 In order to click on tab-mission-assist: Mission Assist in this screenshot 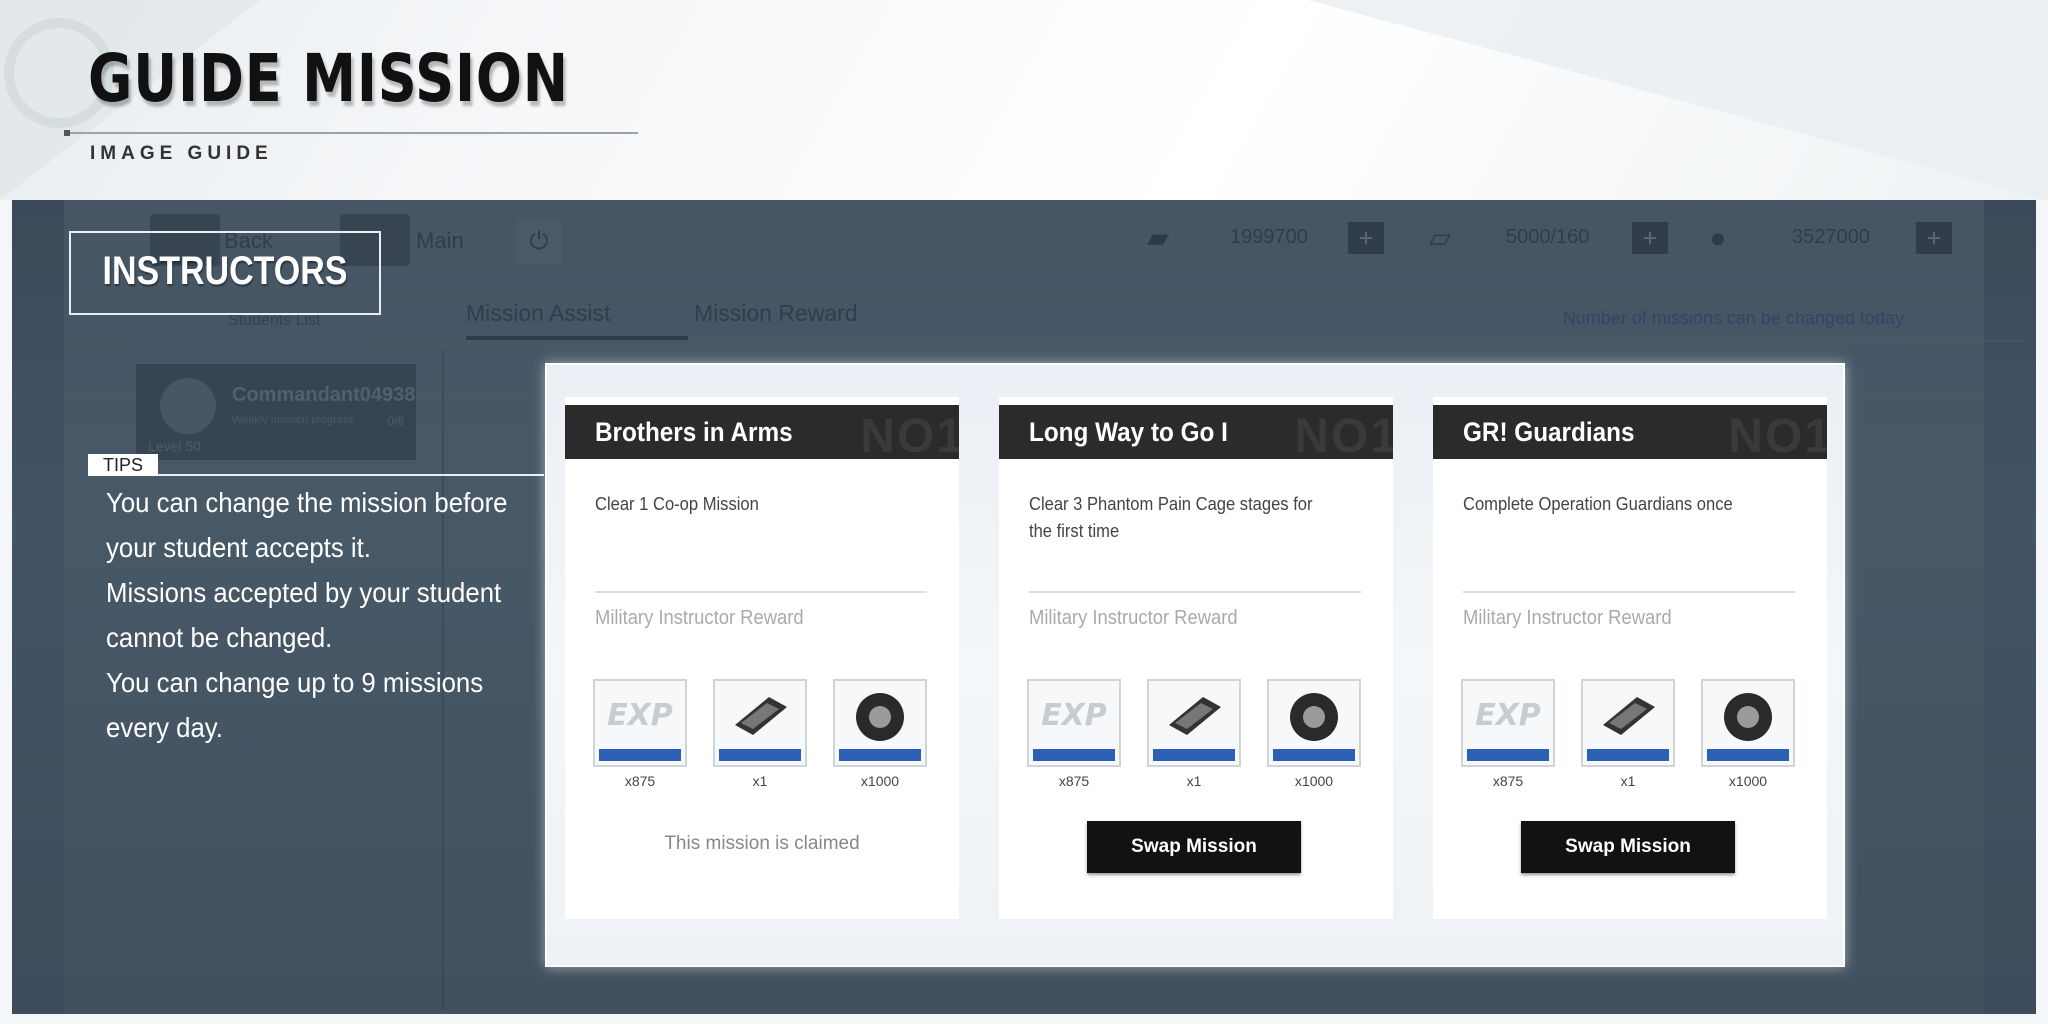, I will do `click(538, 313)`.